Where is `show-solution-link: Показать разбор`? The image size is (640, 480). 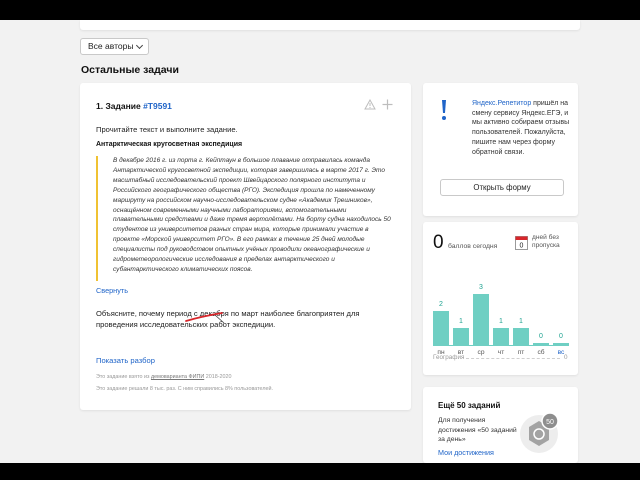
show-solution-link: Показать разбор is located at coordinates (125, 360).